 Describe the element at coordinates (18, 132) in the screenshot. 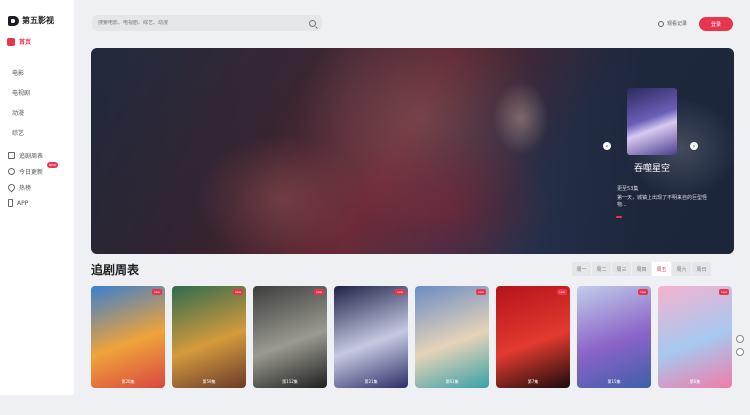

I see `sidebar-item-variety: 综艺` at that location.